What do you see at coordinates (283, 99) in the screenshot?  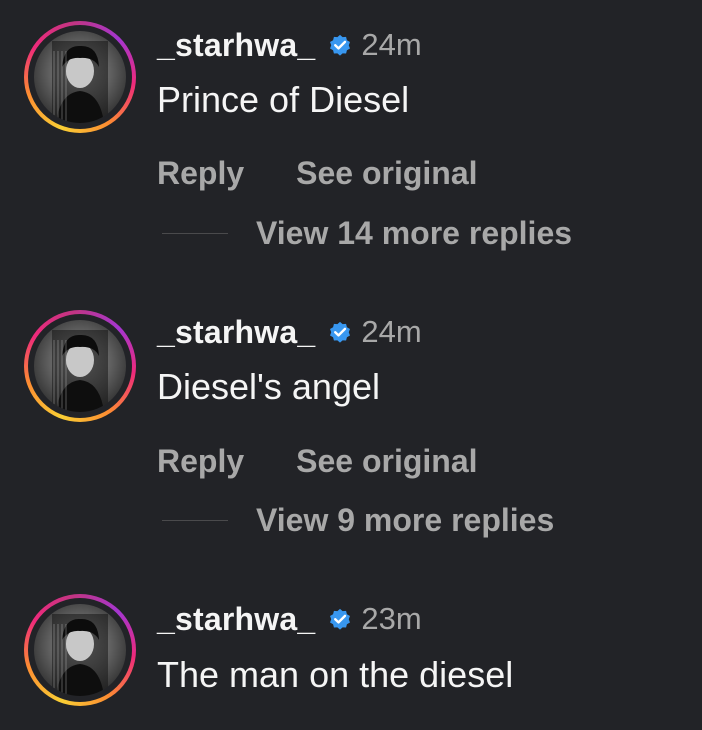 I see `comment-text: Prince of Diesel` at bounding box center [283, 99].